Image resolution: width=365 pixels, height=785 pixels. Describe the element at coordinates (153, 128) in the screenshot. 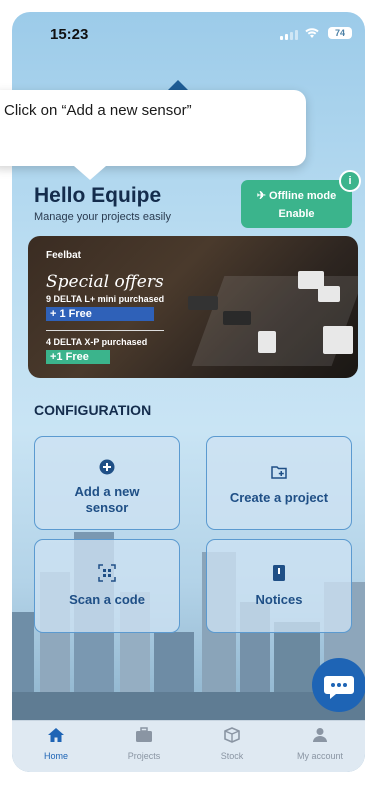

I see `onboarding-tooltip: Click on “Add a new sensor”` at that location.